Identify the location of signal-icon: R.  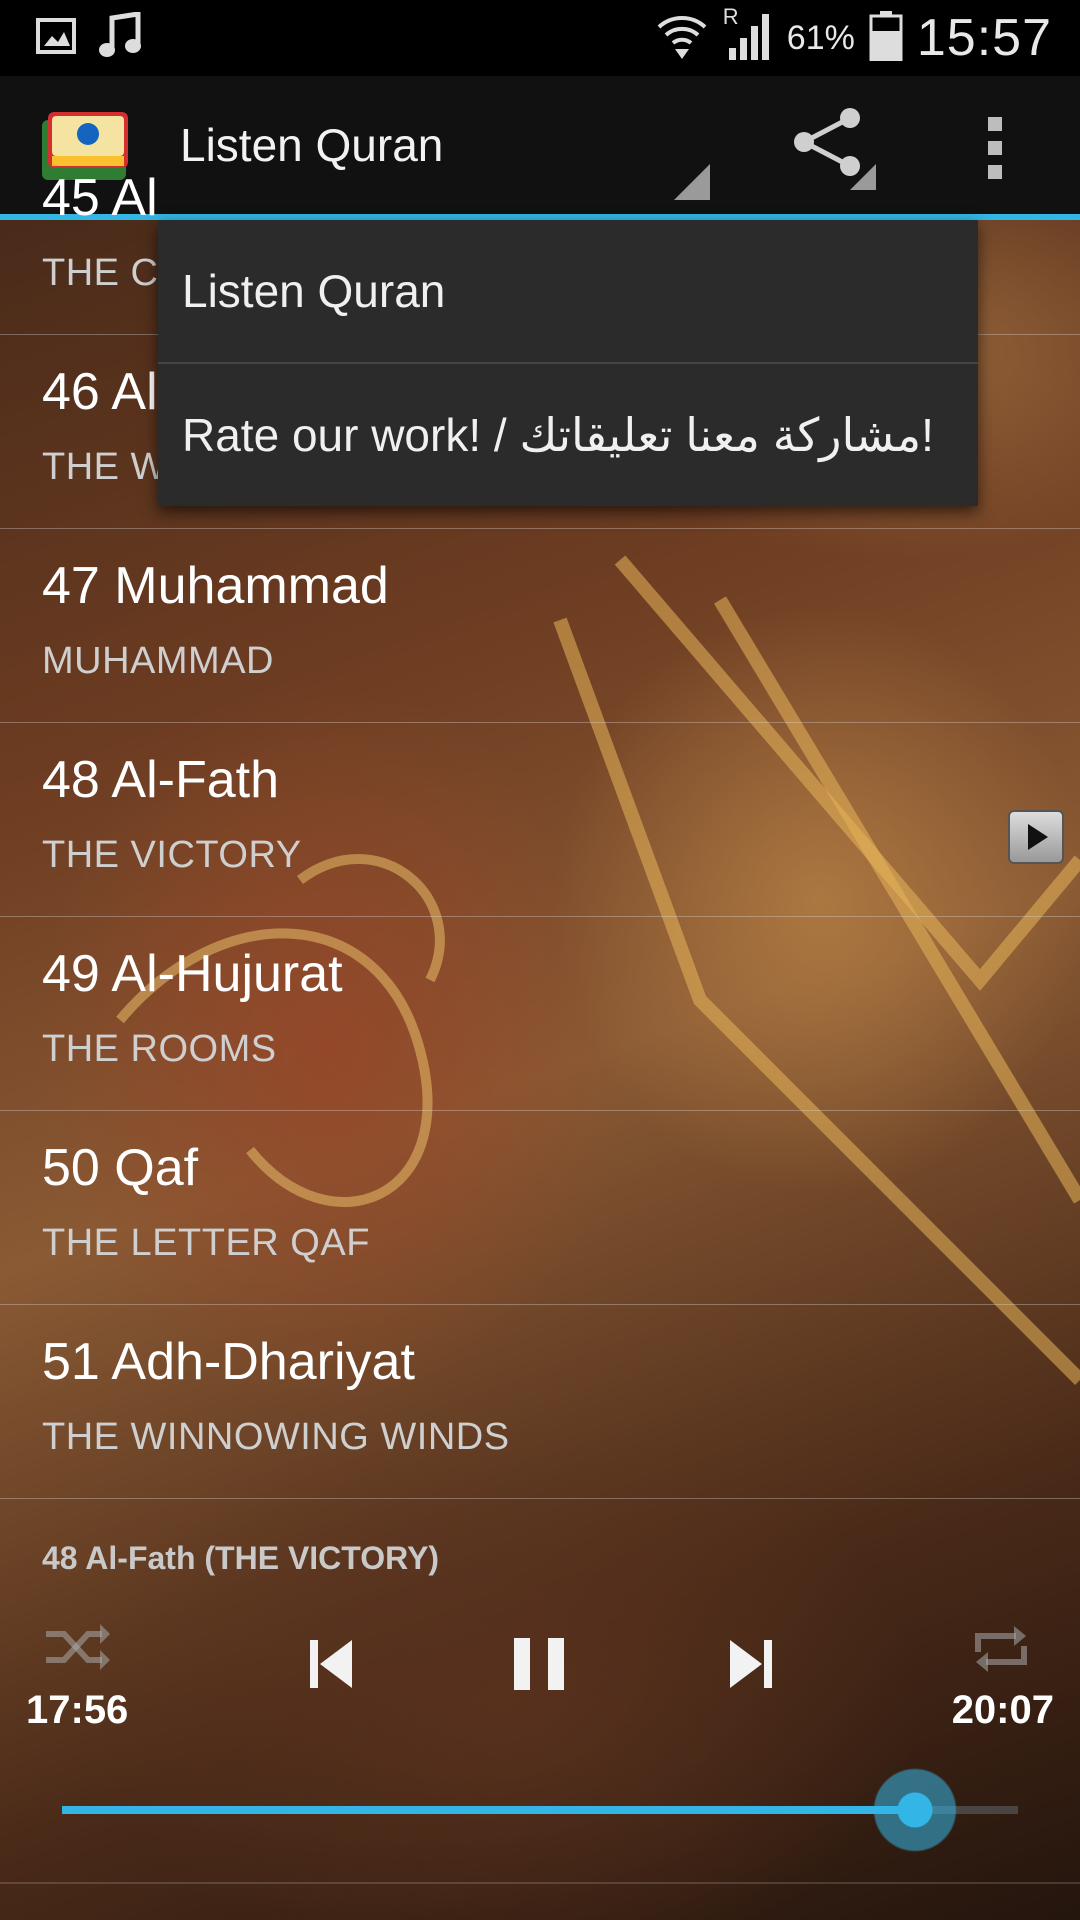
(748, 35).